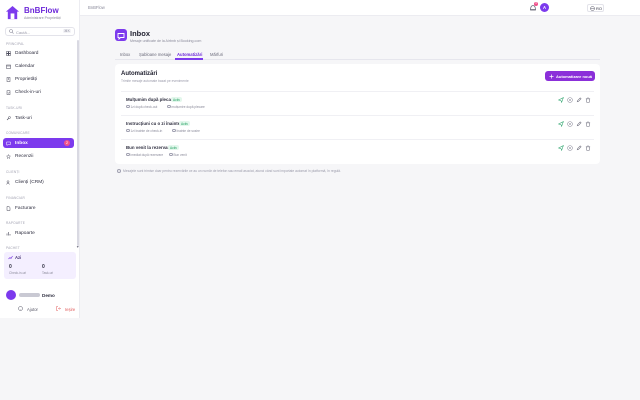  I want to click on clipboard-check-icon, so click(8, 92).